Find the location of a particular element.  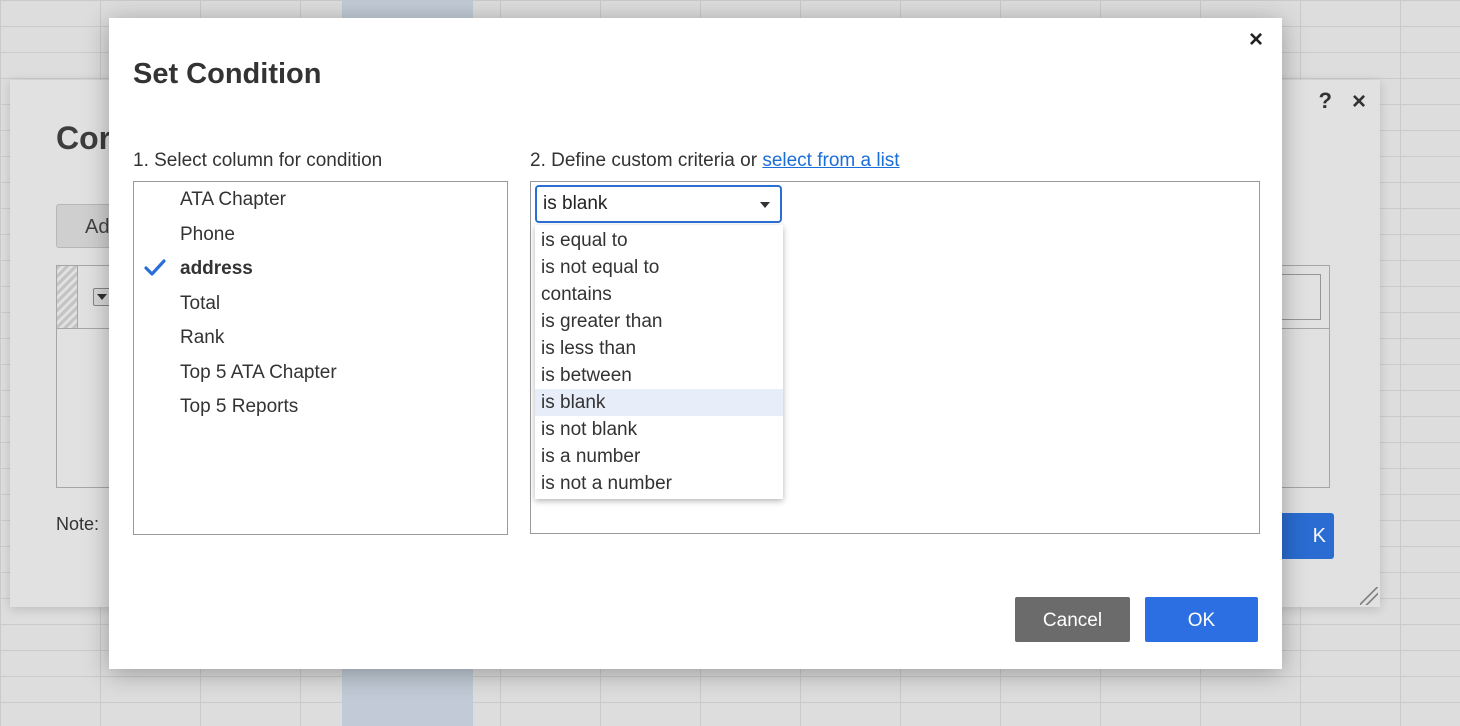

column-item-label: Rank is located at coordinates (202, 337).